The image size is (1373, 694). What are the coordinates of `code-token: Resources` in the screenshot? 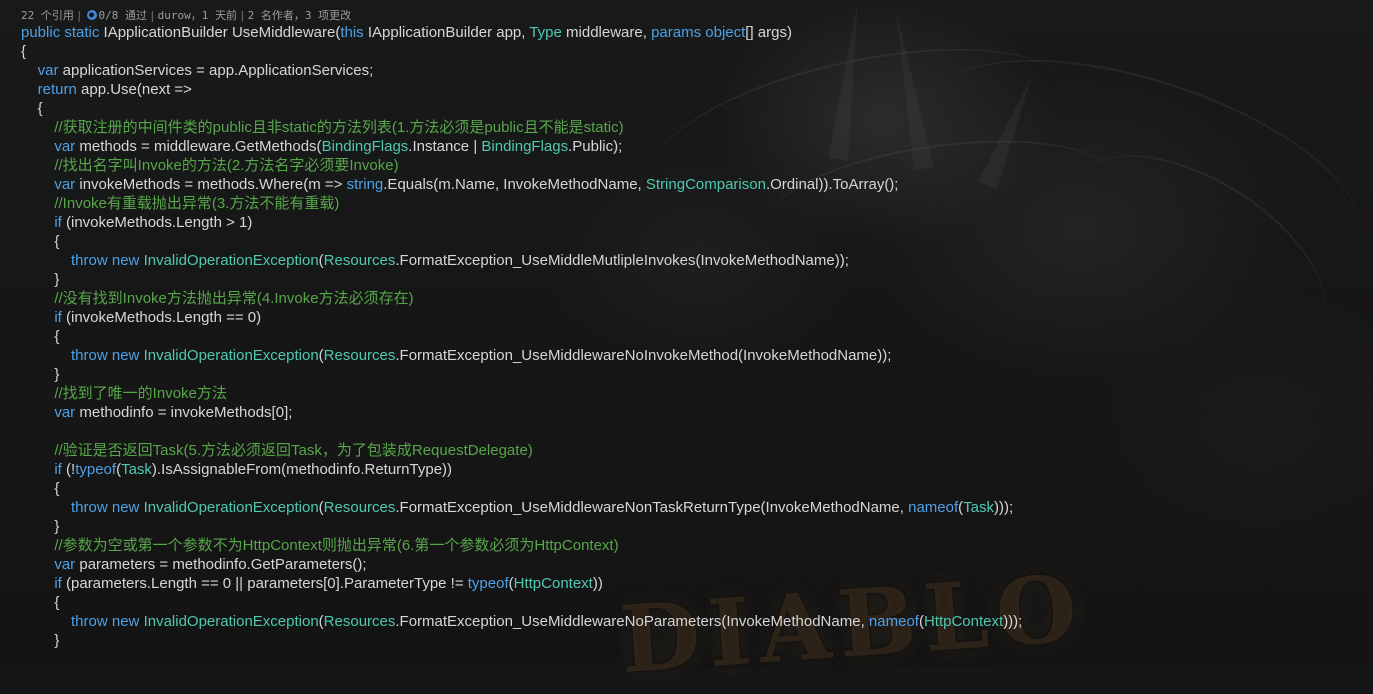 It's located at (359, 621).